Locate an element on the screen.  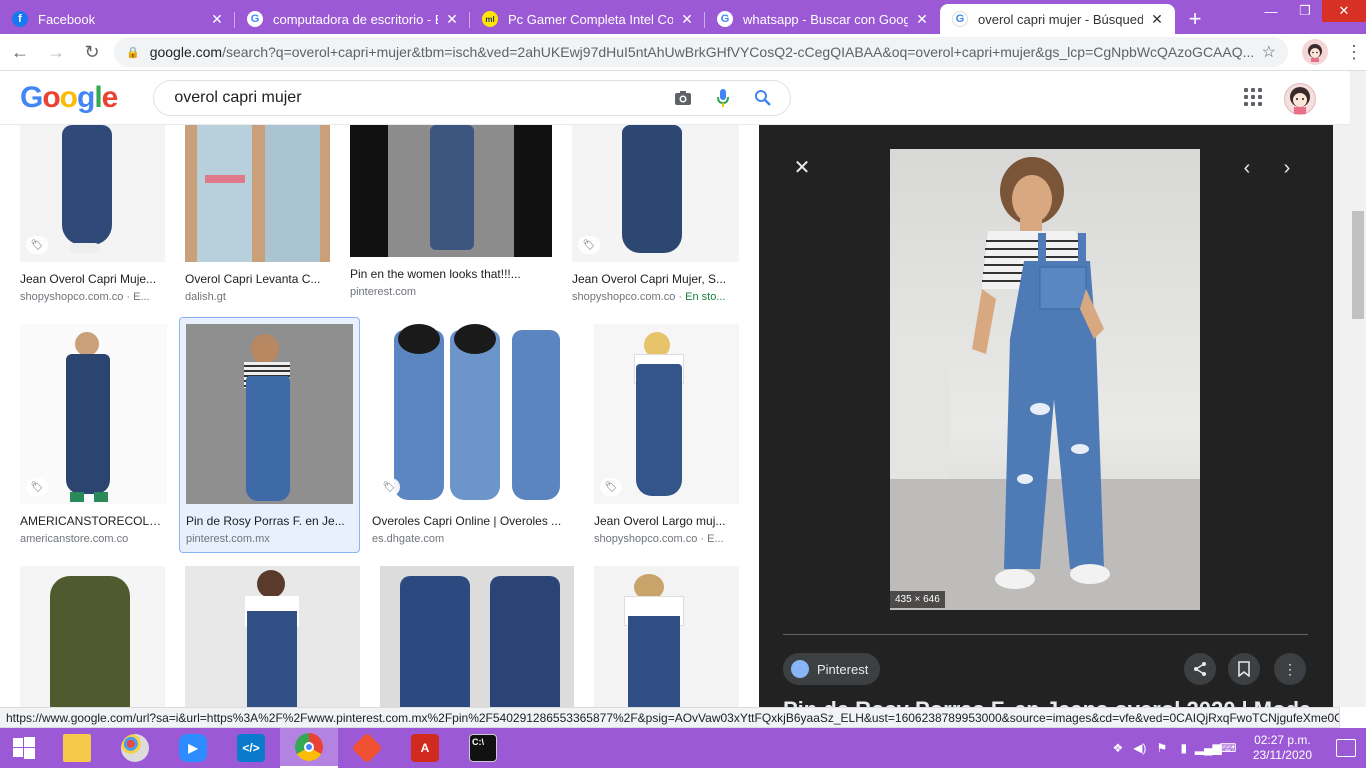
reload-icon: ↻ is located at coordinates (92, 52).